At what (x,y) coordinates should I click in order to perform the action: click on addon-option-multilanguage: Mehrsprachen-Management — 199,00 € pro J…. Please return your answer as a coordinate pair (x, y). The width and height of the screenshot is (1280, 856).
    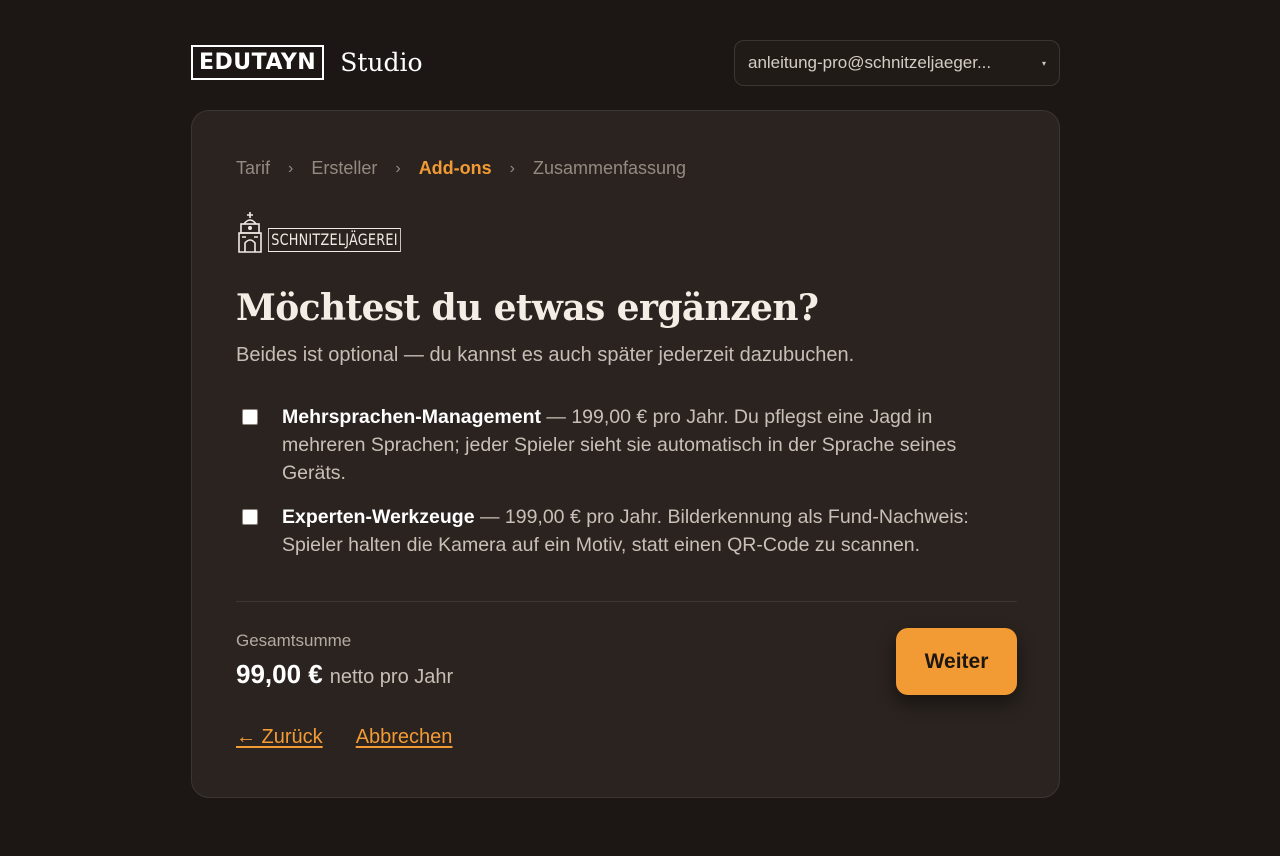
    Looking at the image, I should click on (616, 445).